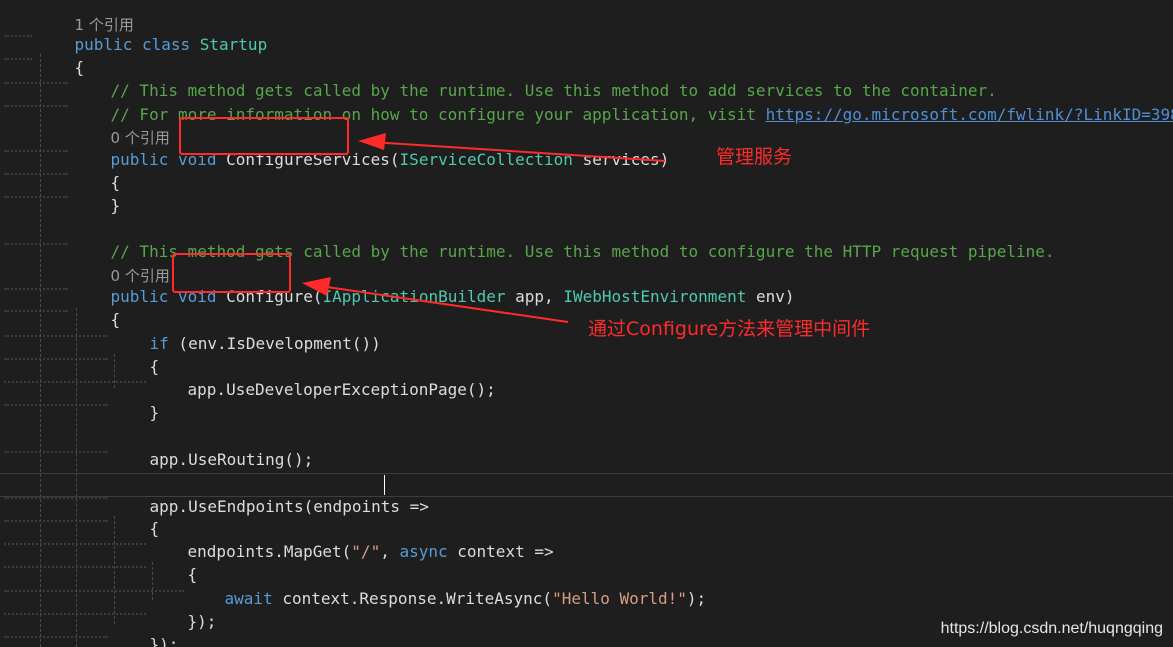  What do you see at coordinates (729, 329) in the screenshot?
I see `annotation-configure: 通过Configure方法来管理中间件` at bounding box center [729, 329].